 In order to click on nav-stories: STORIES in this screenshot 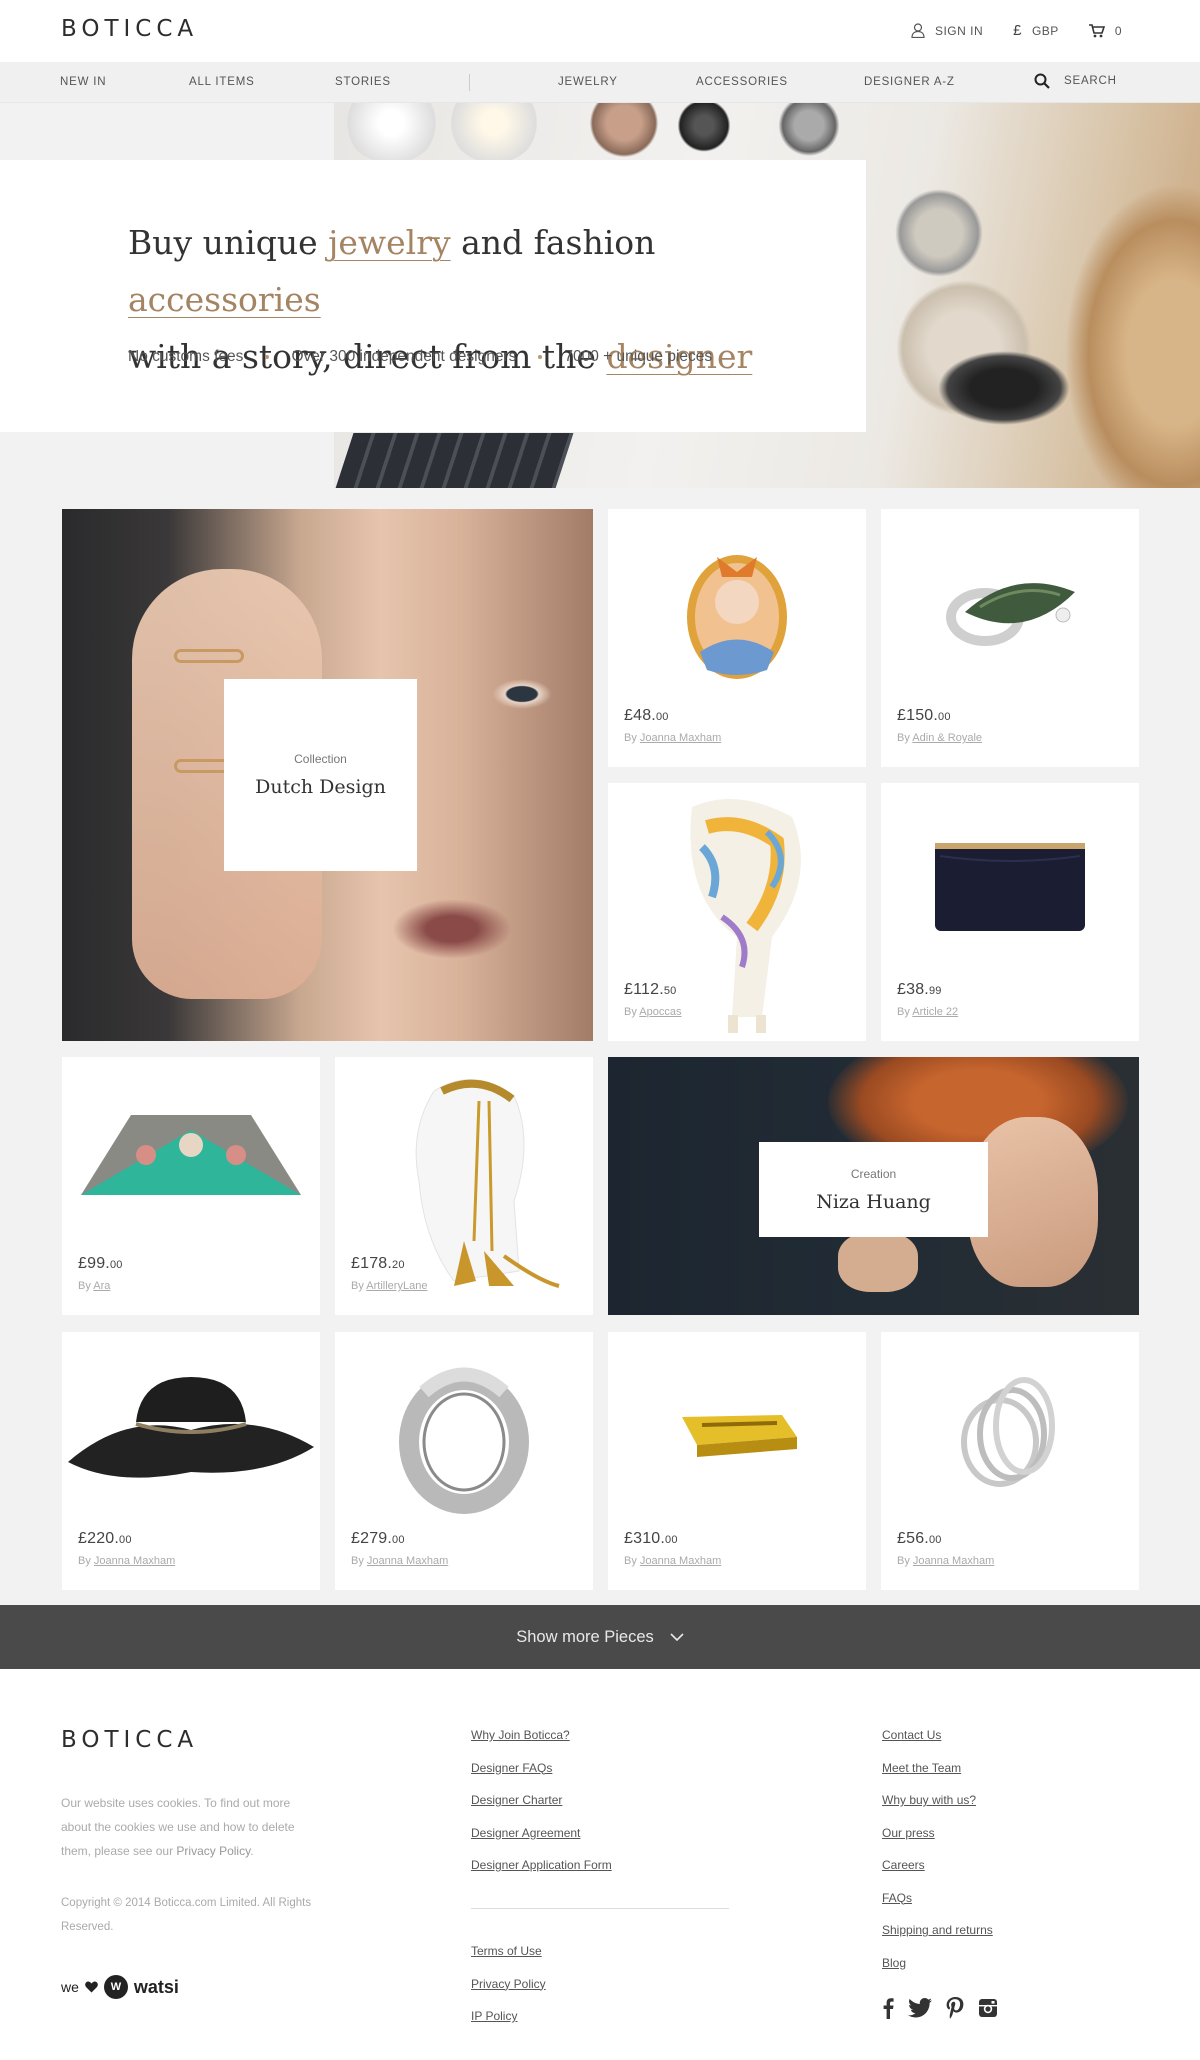, I will do `click(363, 82)`.